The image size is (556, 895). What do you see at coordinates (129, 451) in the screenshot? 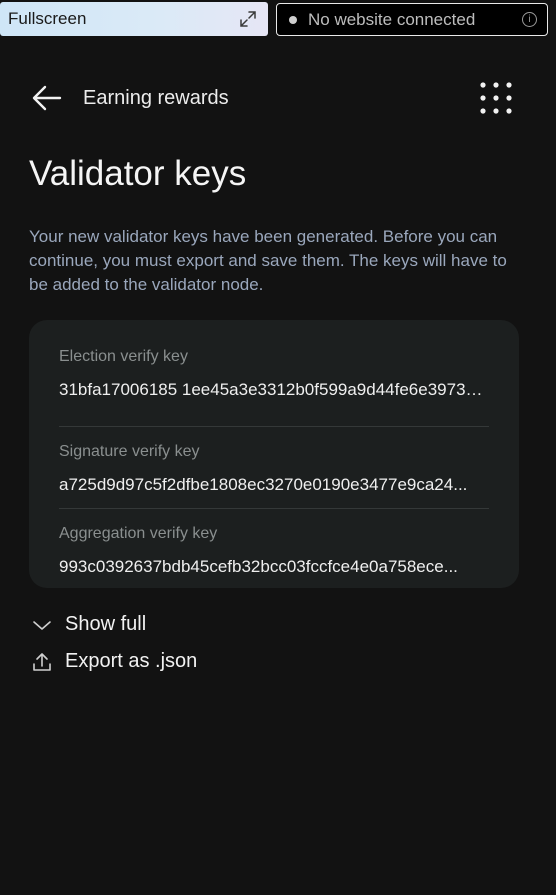
I see `key-label: Signature verify key` at bounding box center [129, 451].